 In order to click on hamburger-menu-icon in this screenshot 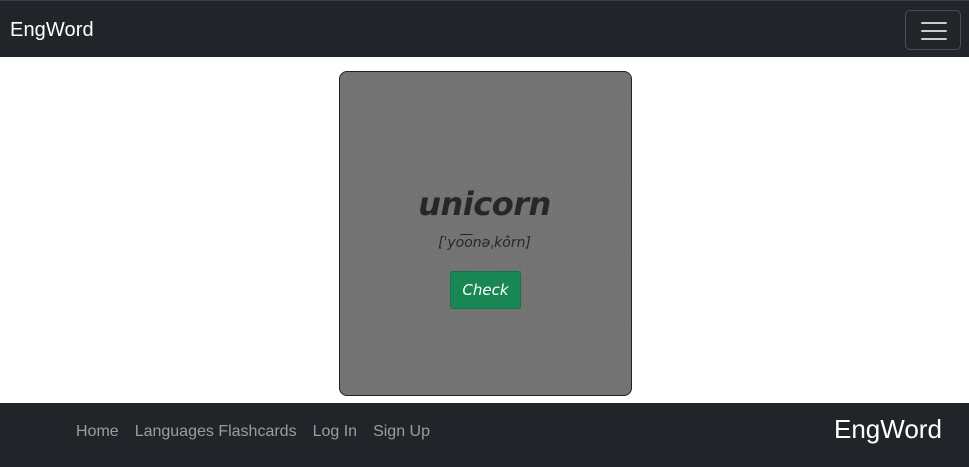, I will do `click(934, 31)`.